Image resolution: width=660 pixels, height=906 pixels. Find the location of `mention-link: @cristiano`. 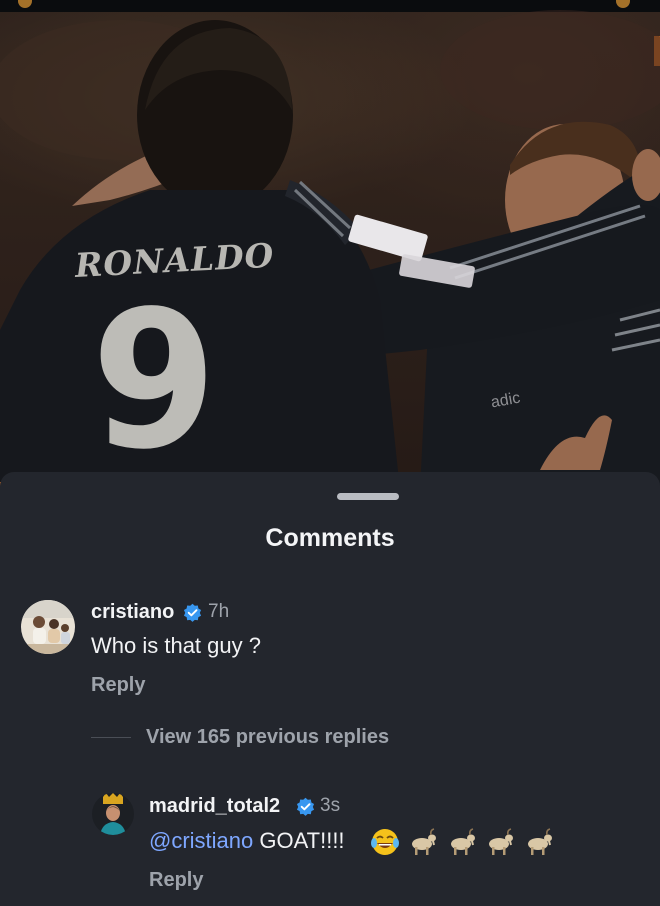

mention-link: @cristiano is located at coordinates (201, 840).